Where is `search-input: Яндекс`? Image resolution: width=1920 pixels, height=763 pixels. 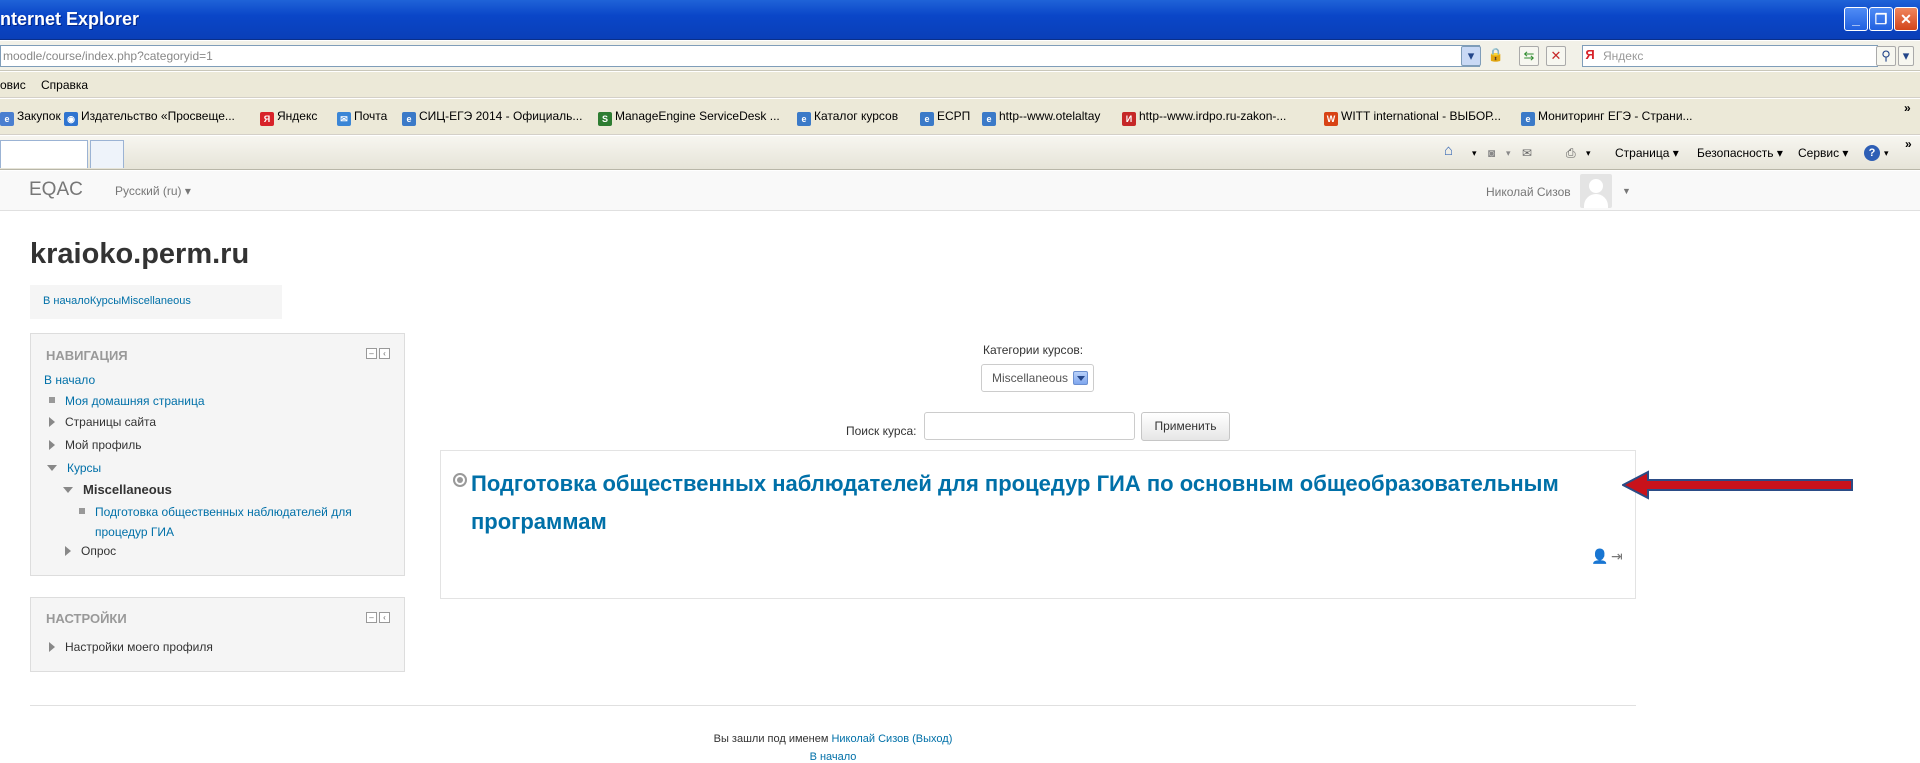 search-input: Яндекс is located at coordinates (1730, 56).